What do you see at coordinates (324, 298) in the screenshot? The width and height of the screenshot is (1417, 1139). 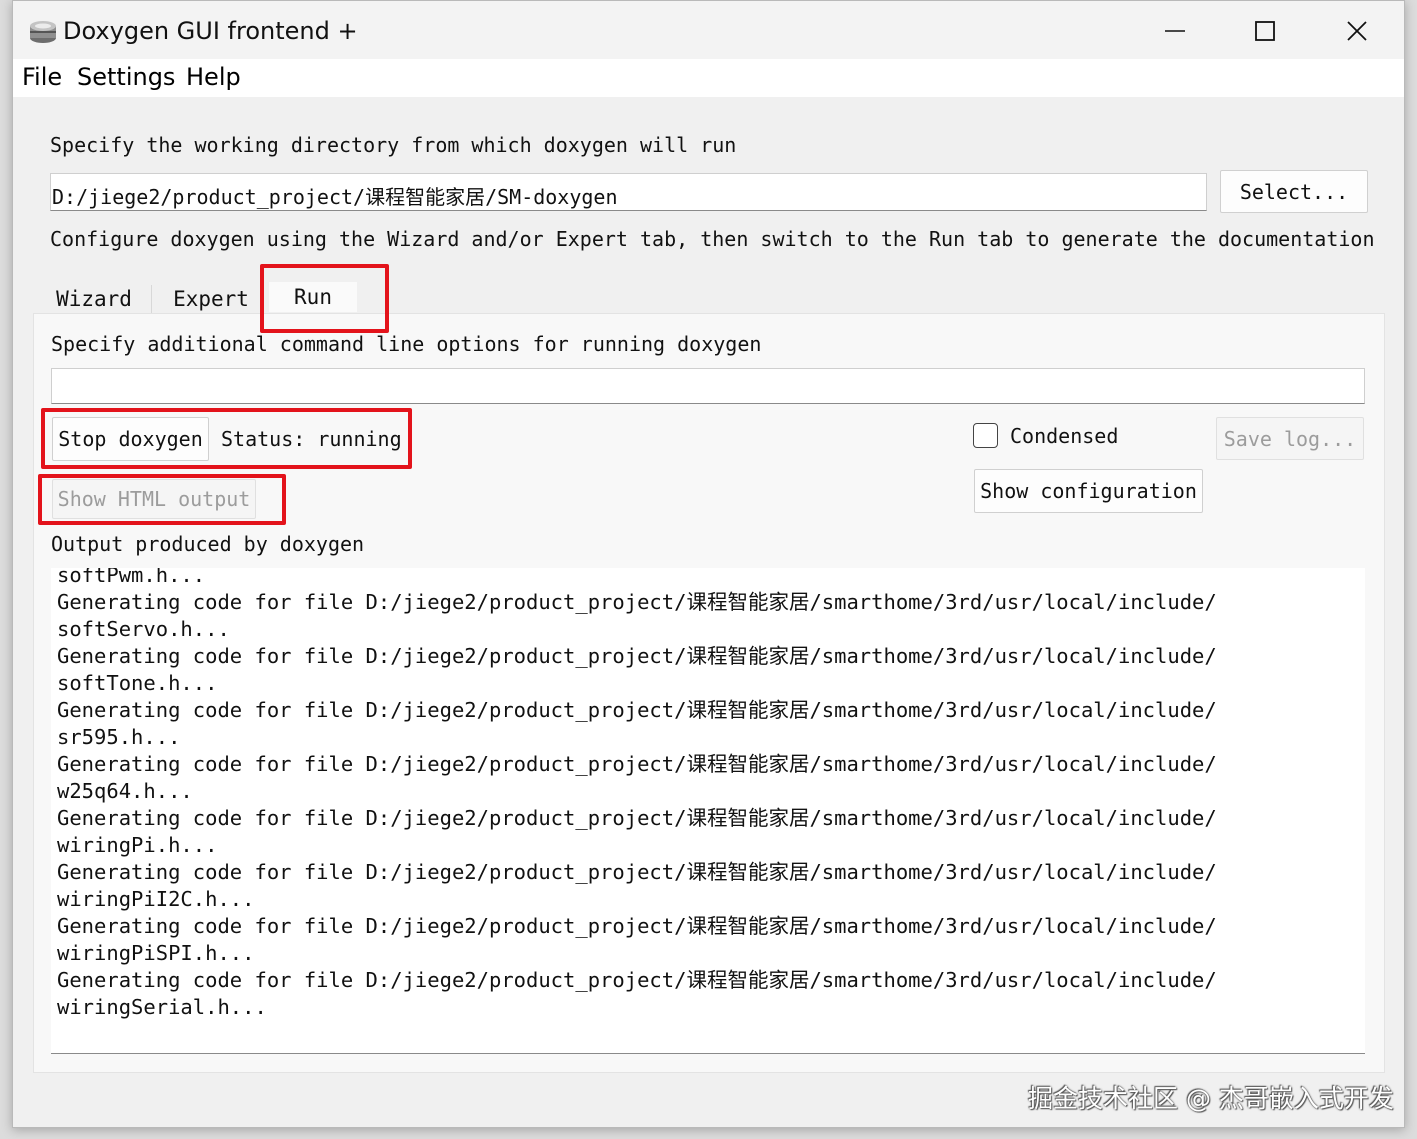 I see `run-tab-highlight` at bounding box center [324, 298].